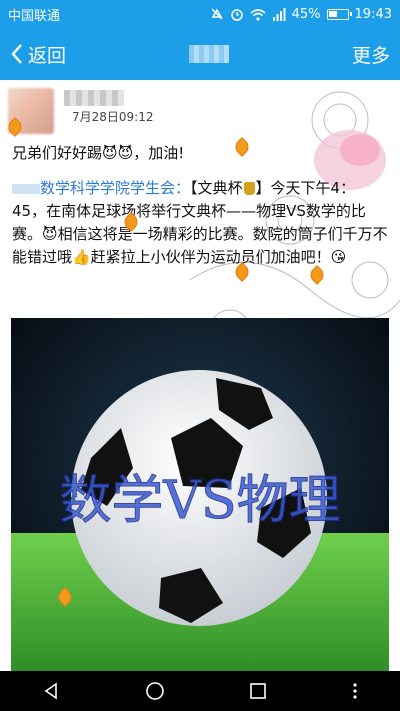 Image resolution: width=400 pixels, height=711 pixels. What do you see at coordinates (155, 691) in the screenshot?
I see `home-circle-icon` at bounding box center [155, 691].